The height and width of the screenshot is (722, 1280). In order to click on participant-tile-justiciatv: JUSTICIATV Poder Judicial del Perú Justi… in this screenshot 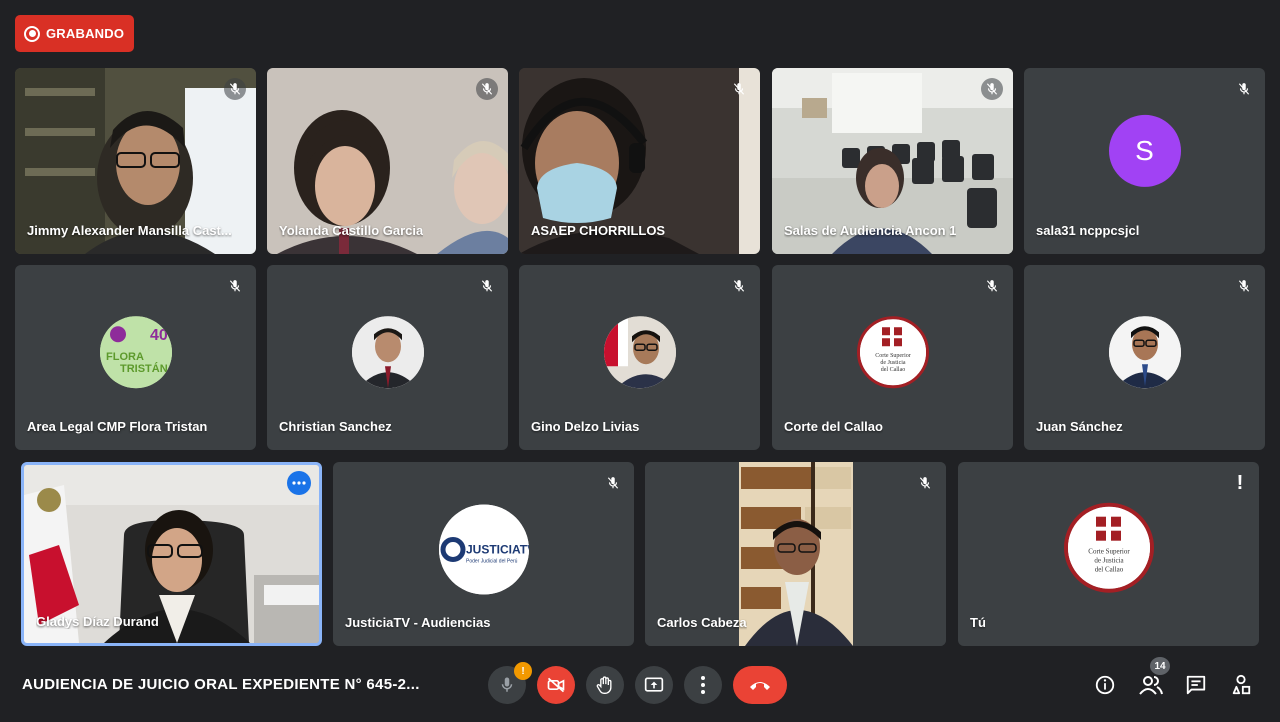, I will do `click(483, 554)`.